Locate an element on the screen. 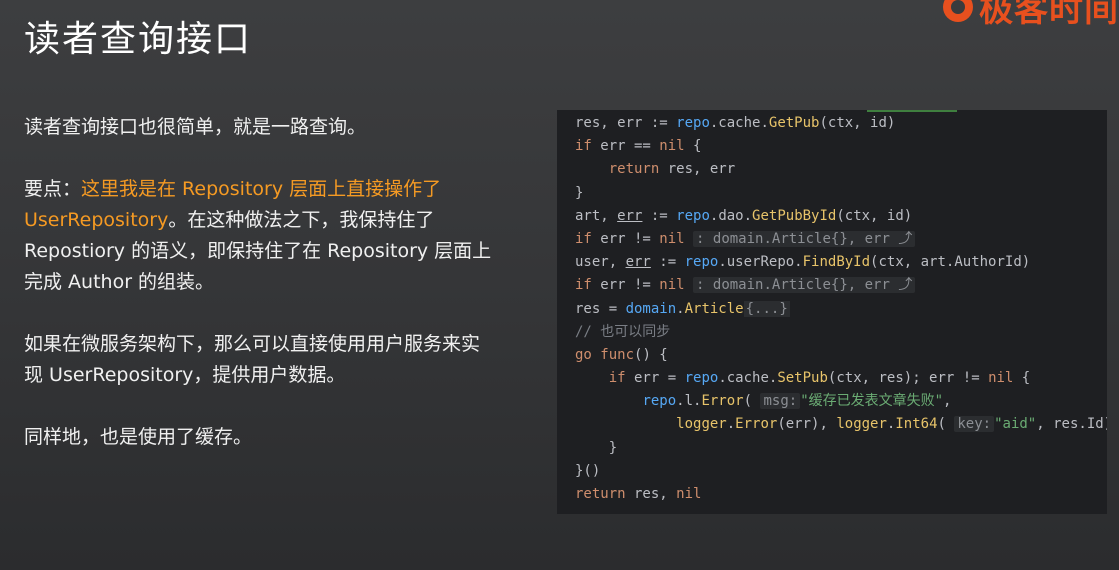 The image size is (1119, 570). code-line: res, err := repo.cache.GetPub(ctx, id) is located at coordinates (735, 123).